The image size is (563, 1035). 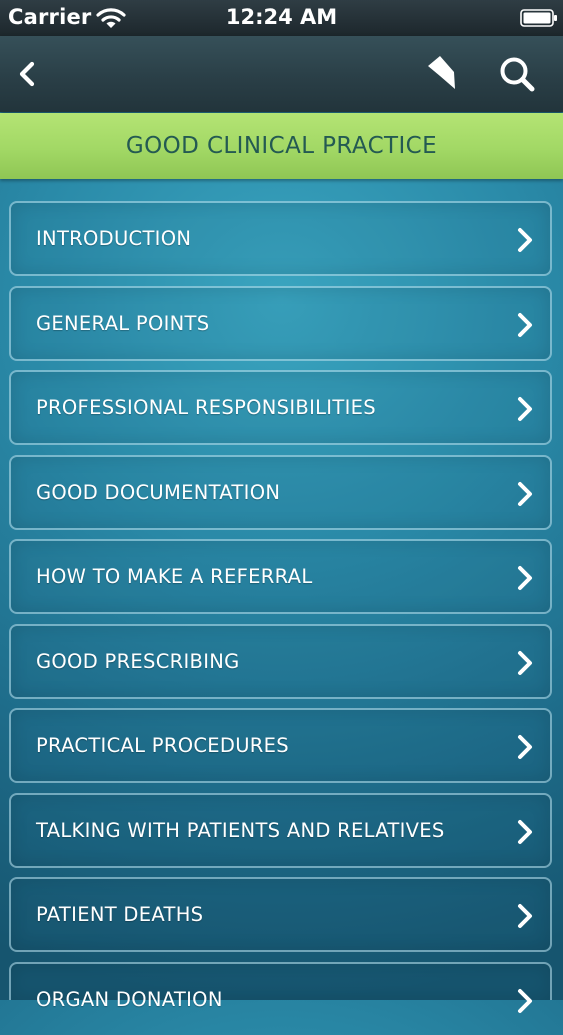 What do you see at coordinates (158, 492) in the screenshot?
I see `menu-item-label: GOOD DOCUMENTATION` at bounding box center [158, 492].